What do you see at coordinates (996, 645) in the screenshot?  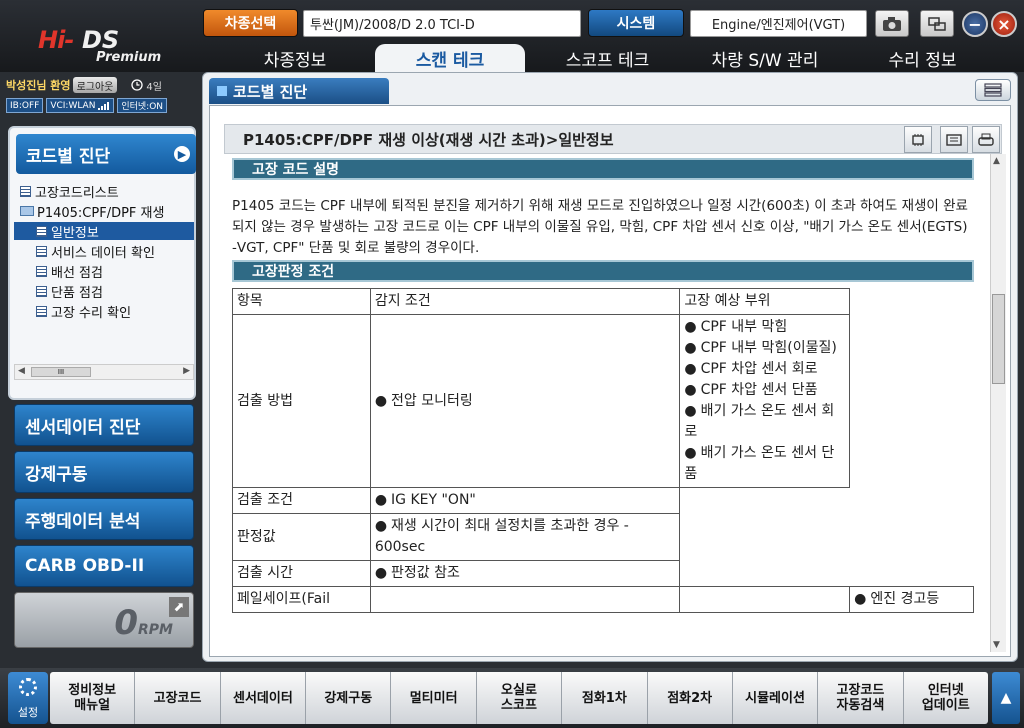 I see `scroll-down-icon: ▼` at bounding box center [996, 645].